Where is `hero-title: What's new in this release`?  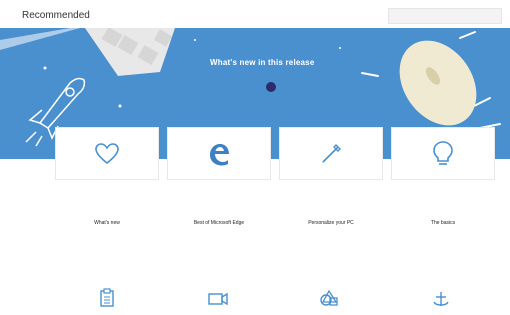
hero-title: What's new in this release is located at coordinates (262, 62).